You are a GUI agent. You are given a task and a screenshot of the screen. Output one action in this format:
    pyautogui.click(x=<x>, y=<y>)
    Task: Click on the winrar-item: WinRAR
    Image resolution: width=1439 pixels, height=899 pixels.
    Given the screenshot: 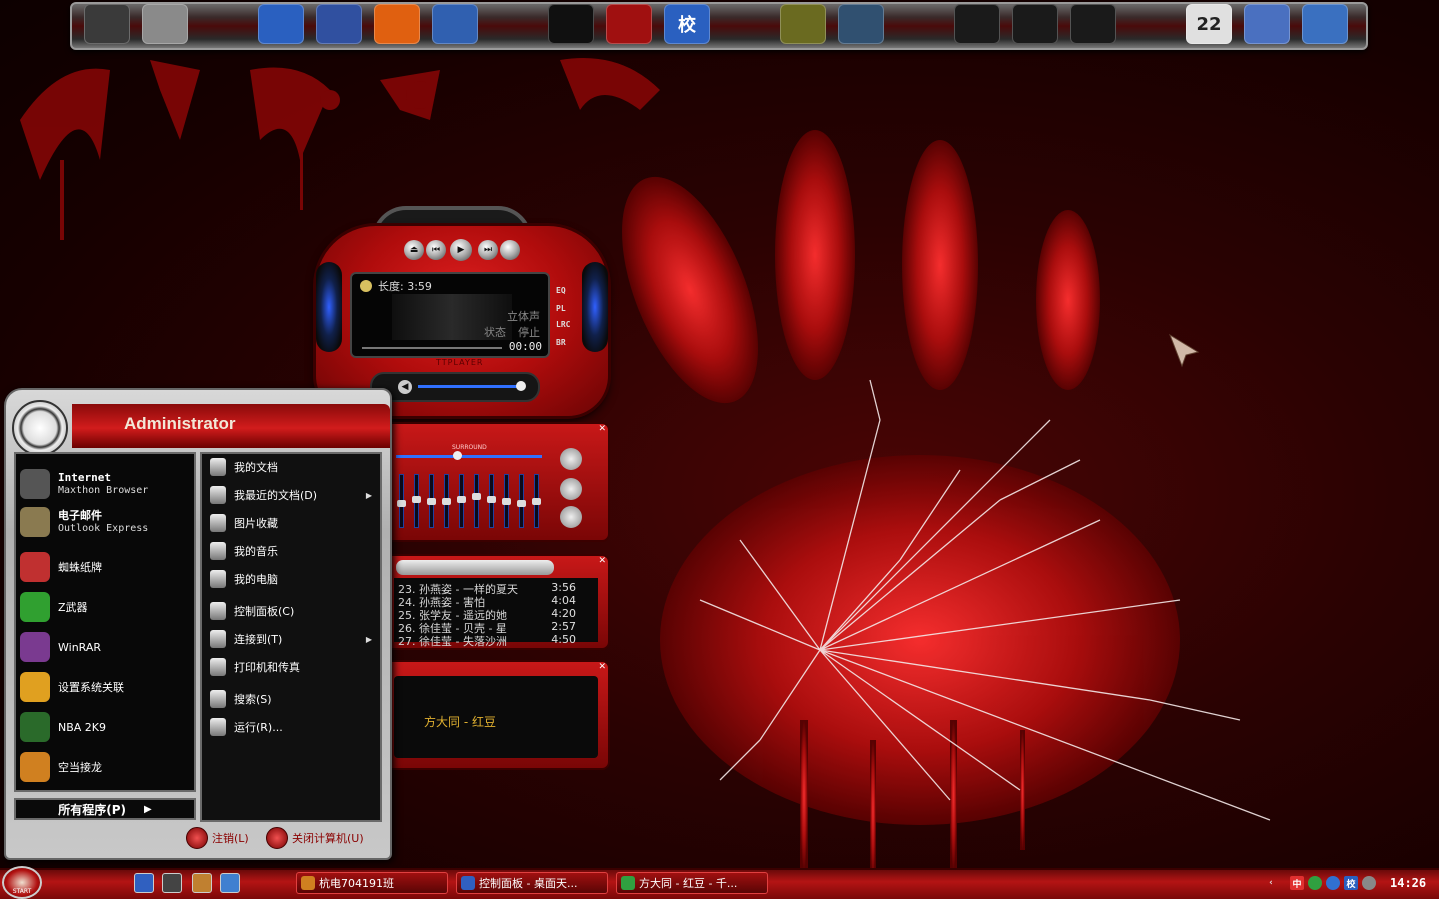 What is the action you would take?
    pyautogui.click(x=105, y=647)
    